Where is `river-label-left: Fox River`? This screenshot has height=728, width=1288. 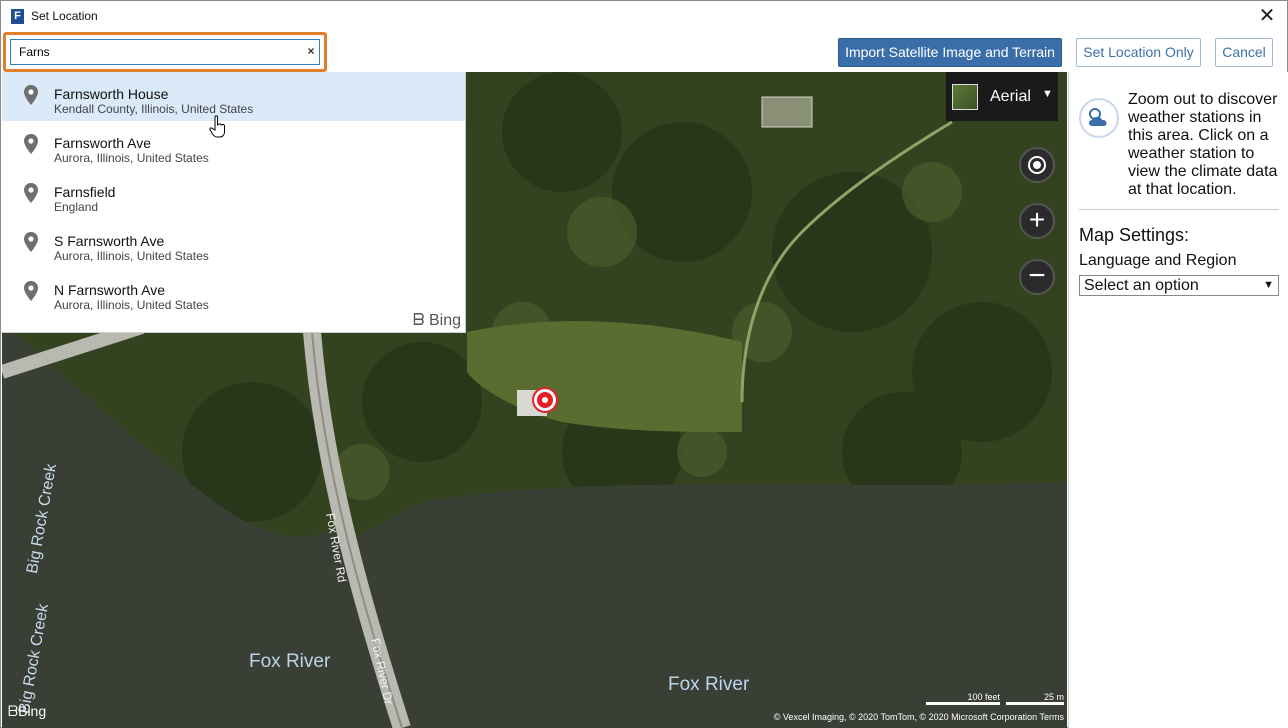
river-label-left: Fox River is located at coordinates (290, 661).